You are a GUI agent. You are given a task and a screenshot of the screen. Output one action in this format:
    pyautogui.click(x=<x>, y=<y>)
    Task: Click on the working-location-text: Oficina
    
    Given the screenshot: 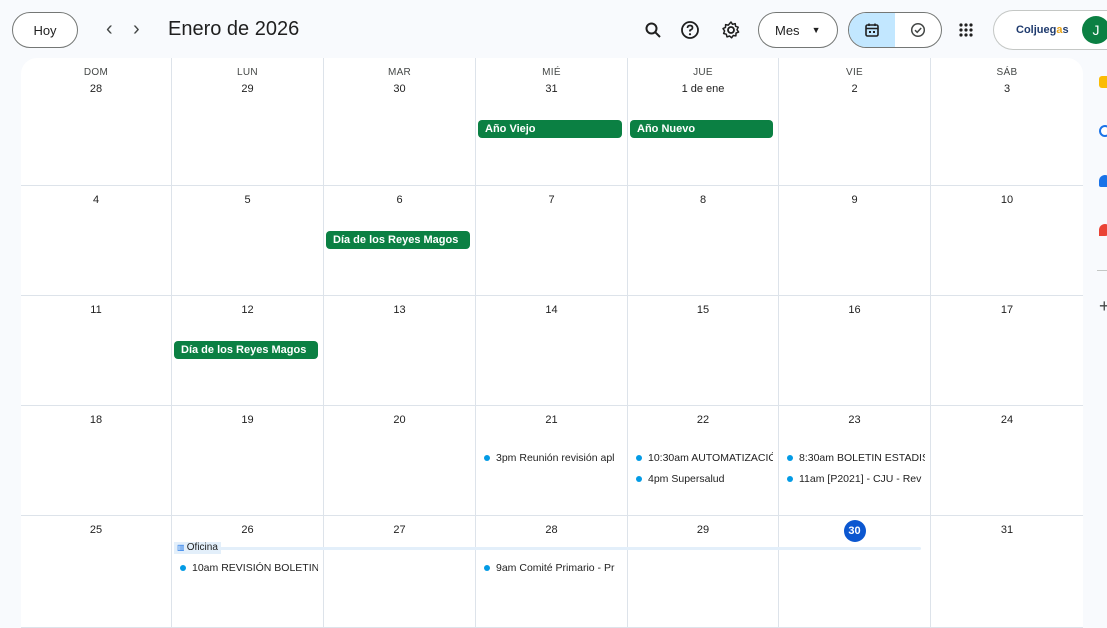 What is the action you would take?
    pyautogui.click(x=202, y=547)
    